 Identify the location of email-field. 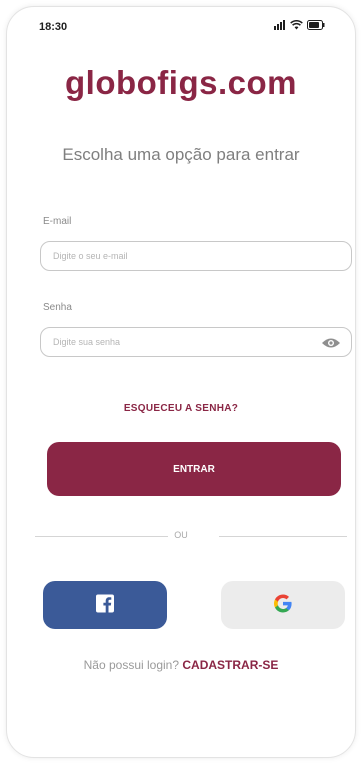
(177, 256).